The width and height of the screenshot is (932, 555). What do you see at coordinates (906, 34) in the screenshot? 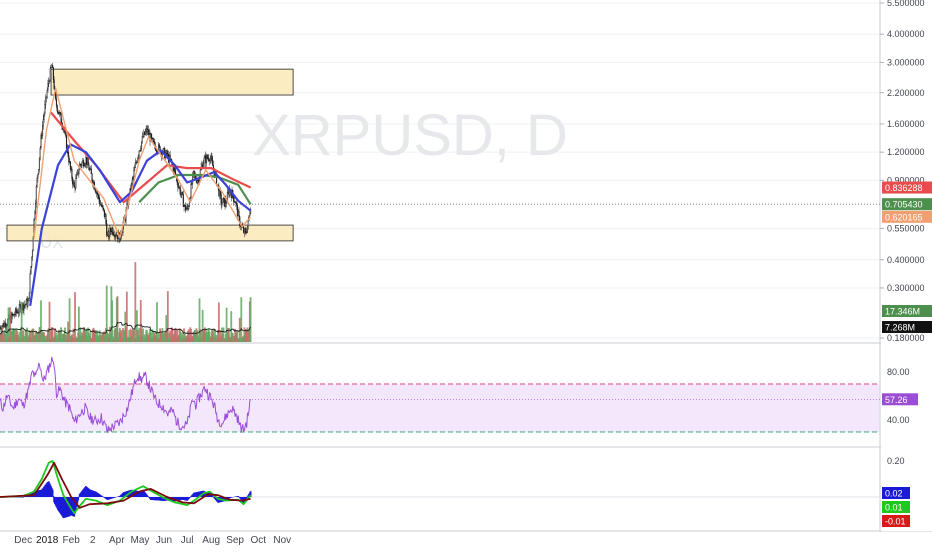
I see `price-axis-label: 4.000000` at bounding box center [906, 34].